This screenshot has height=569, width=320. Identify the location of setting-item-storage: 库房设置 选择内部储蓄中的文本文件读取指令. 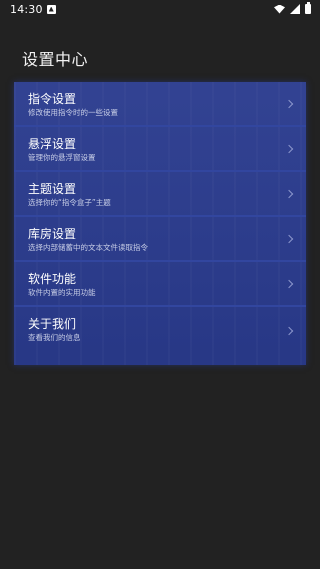
(160, 239).